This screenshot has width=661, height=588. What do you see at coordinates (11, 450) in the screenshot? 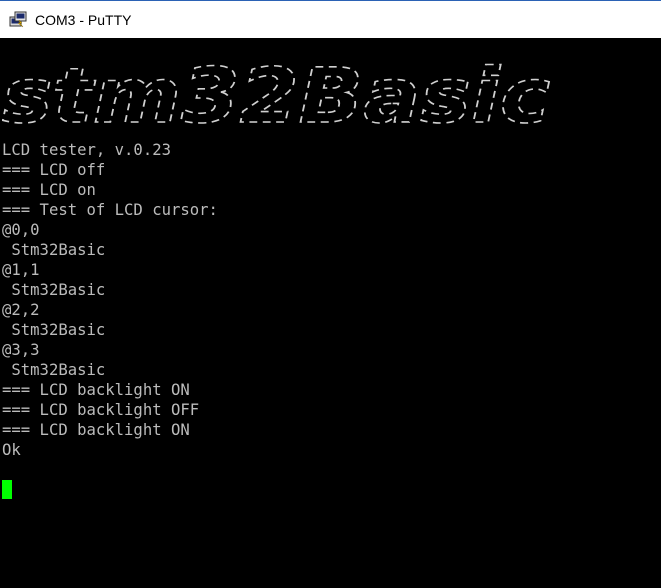
I see `terminal-line: Ok` at bounding box center [11, 450].